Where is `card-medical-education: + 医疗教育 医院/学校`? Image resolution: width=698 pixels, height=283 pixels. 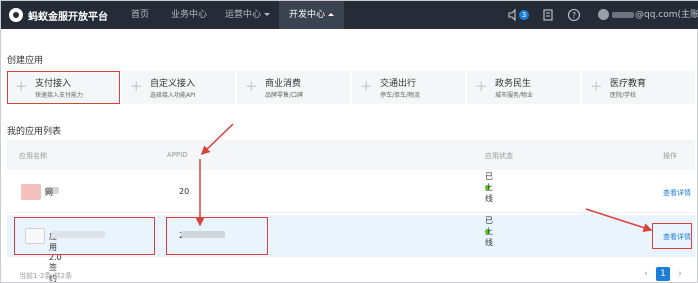
card-medical-education: + 医疗教育 医院/学校 is located at coordinates (638, 87).